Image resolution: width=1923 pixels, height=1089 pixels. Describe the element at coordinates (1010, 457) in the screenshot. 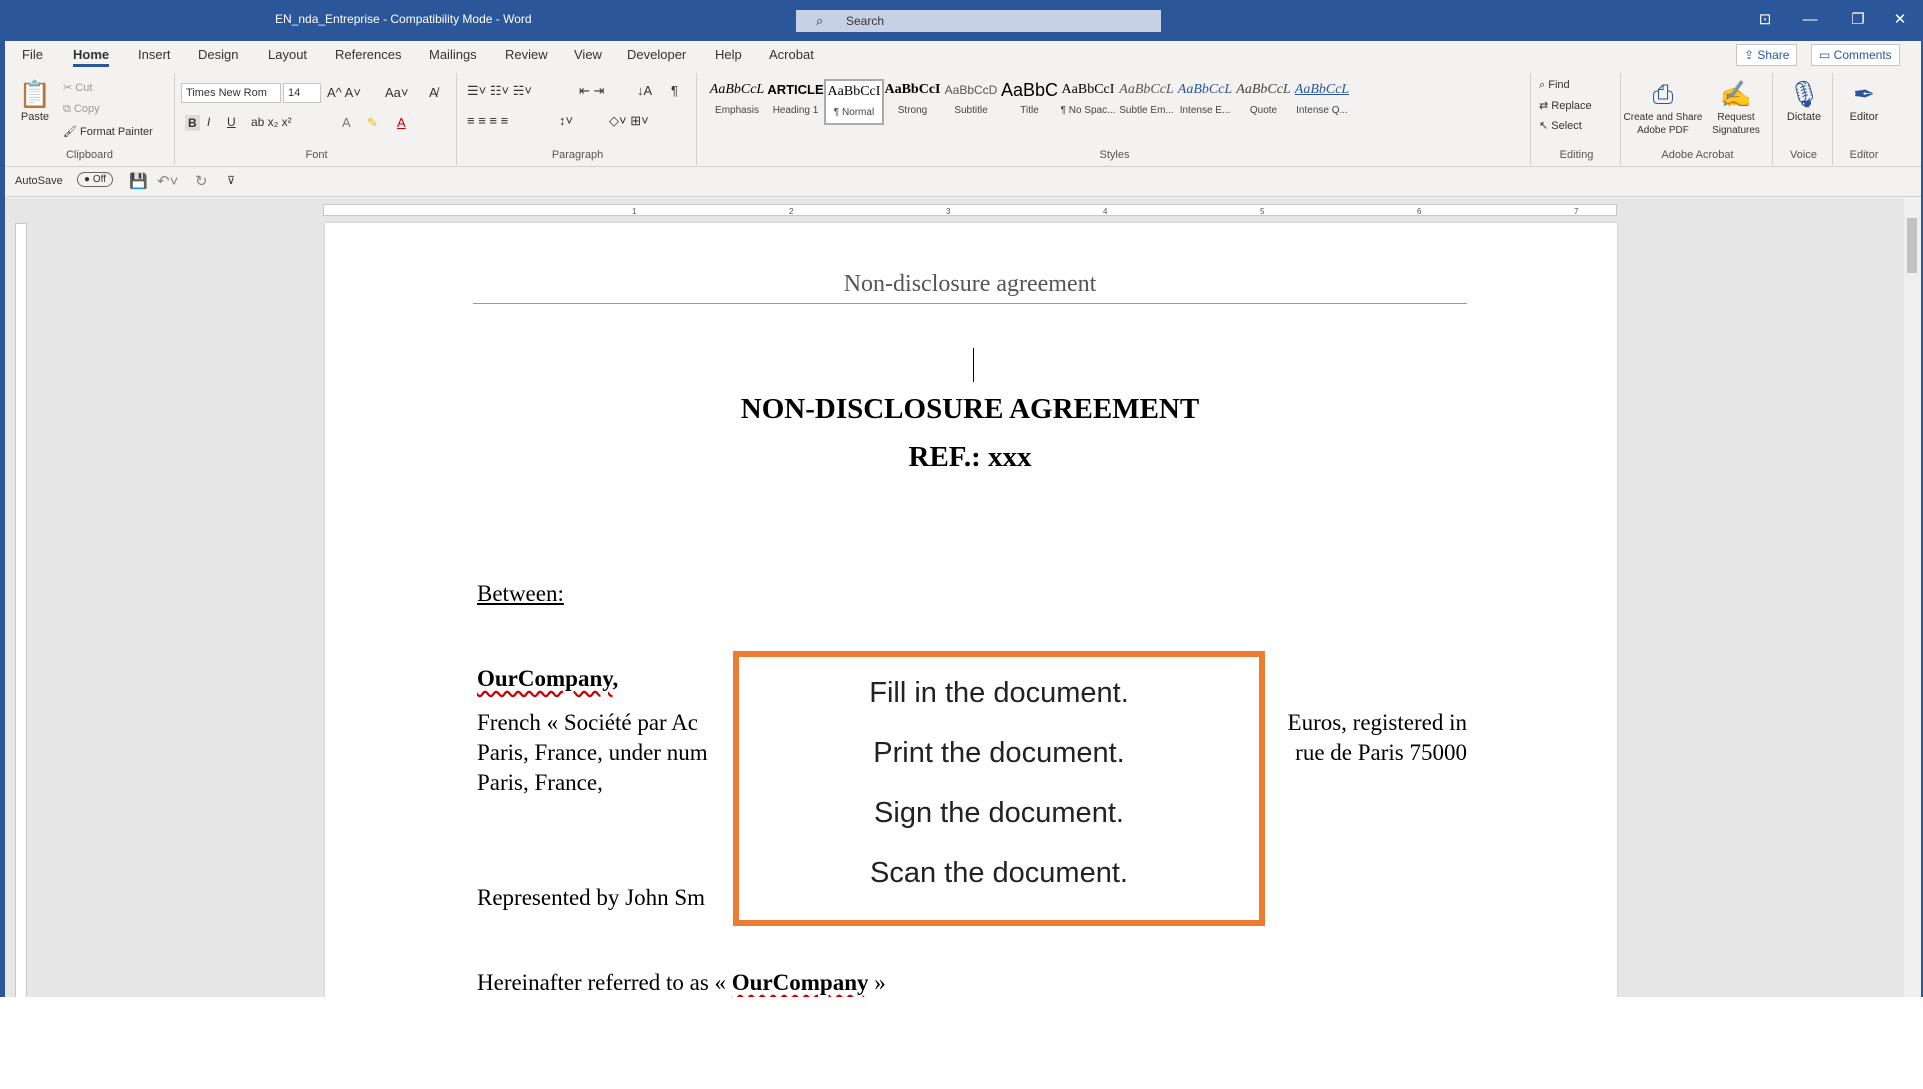

I see `ref-value: xxx` at that location.